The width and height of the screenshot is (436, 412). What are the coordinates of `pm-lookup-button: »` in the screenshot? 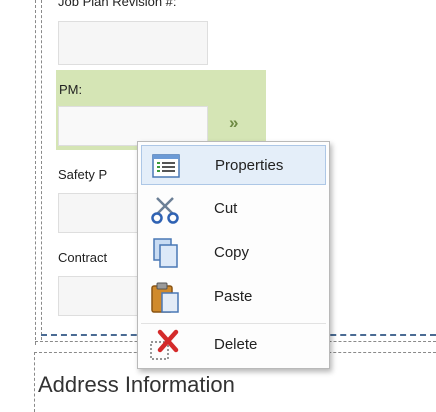 It's located at (234, 122).